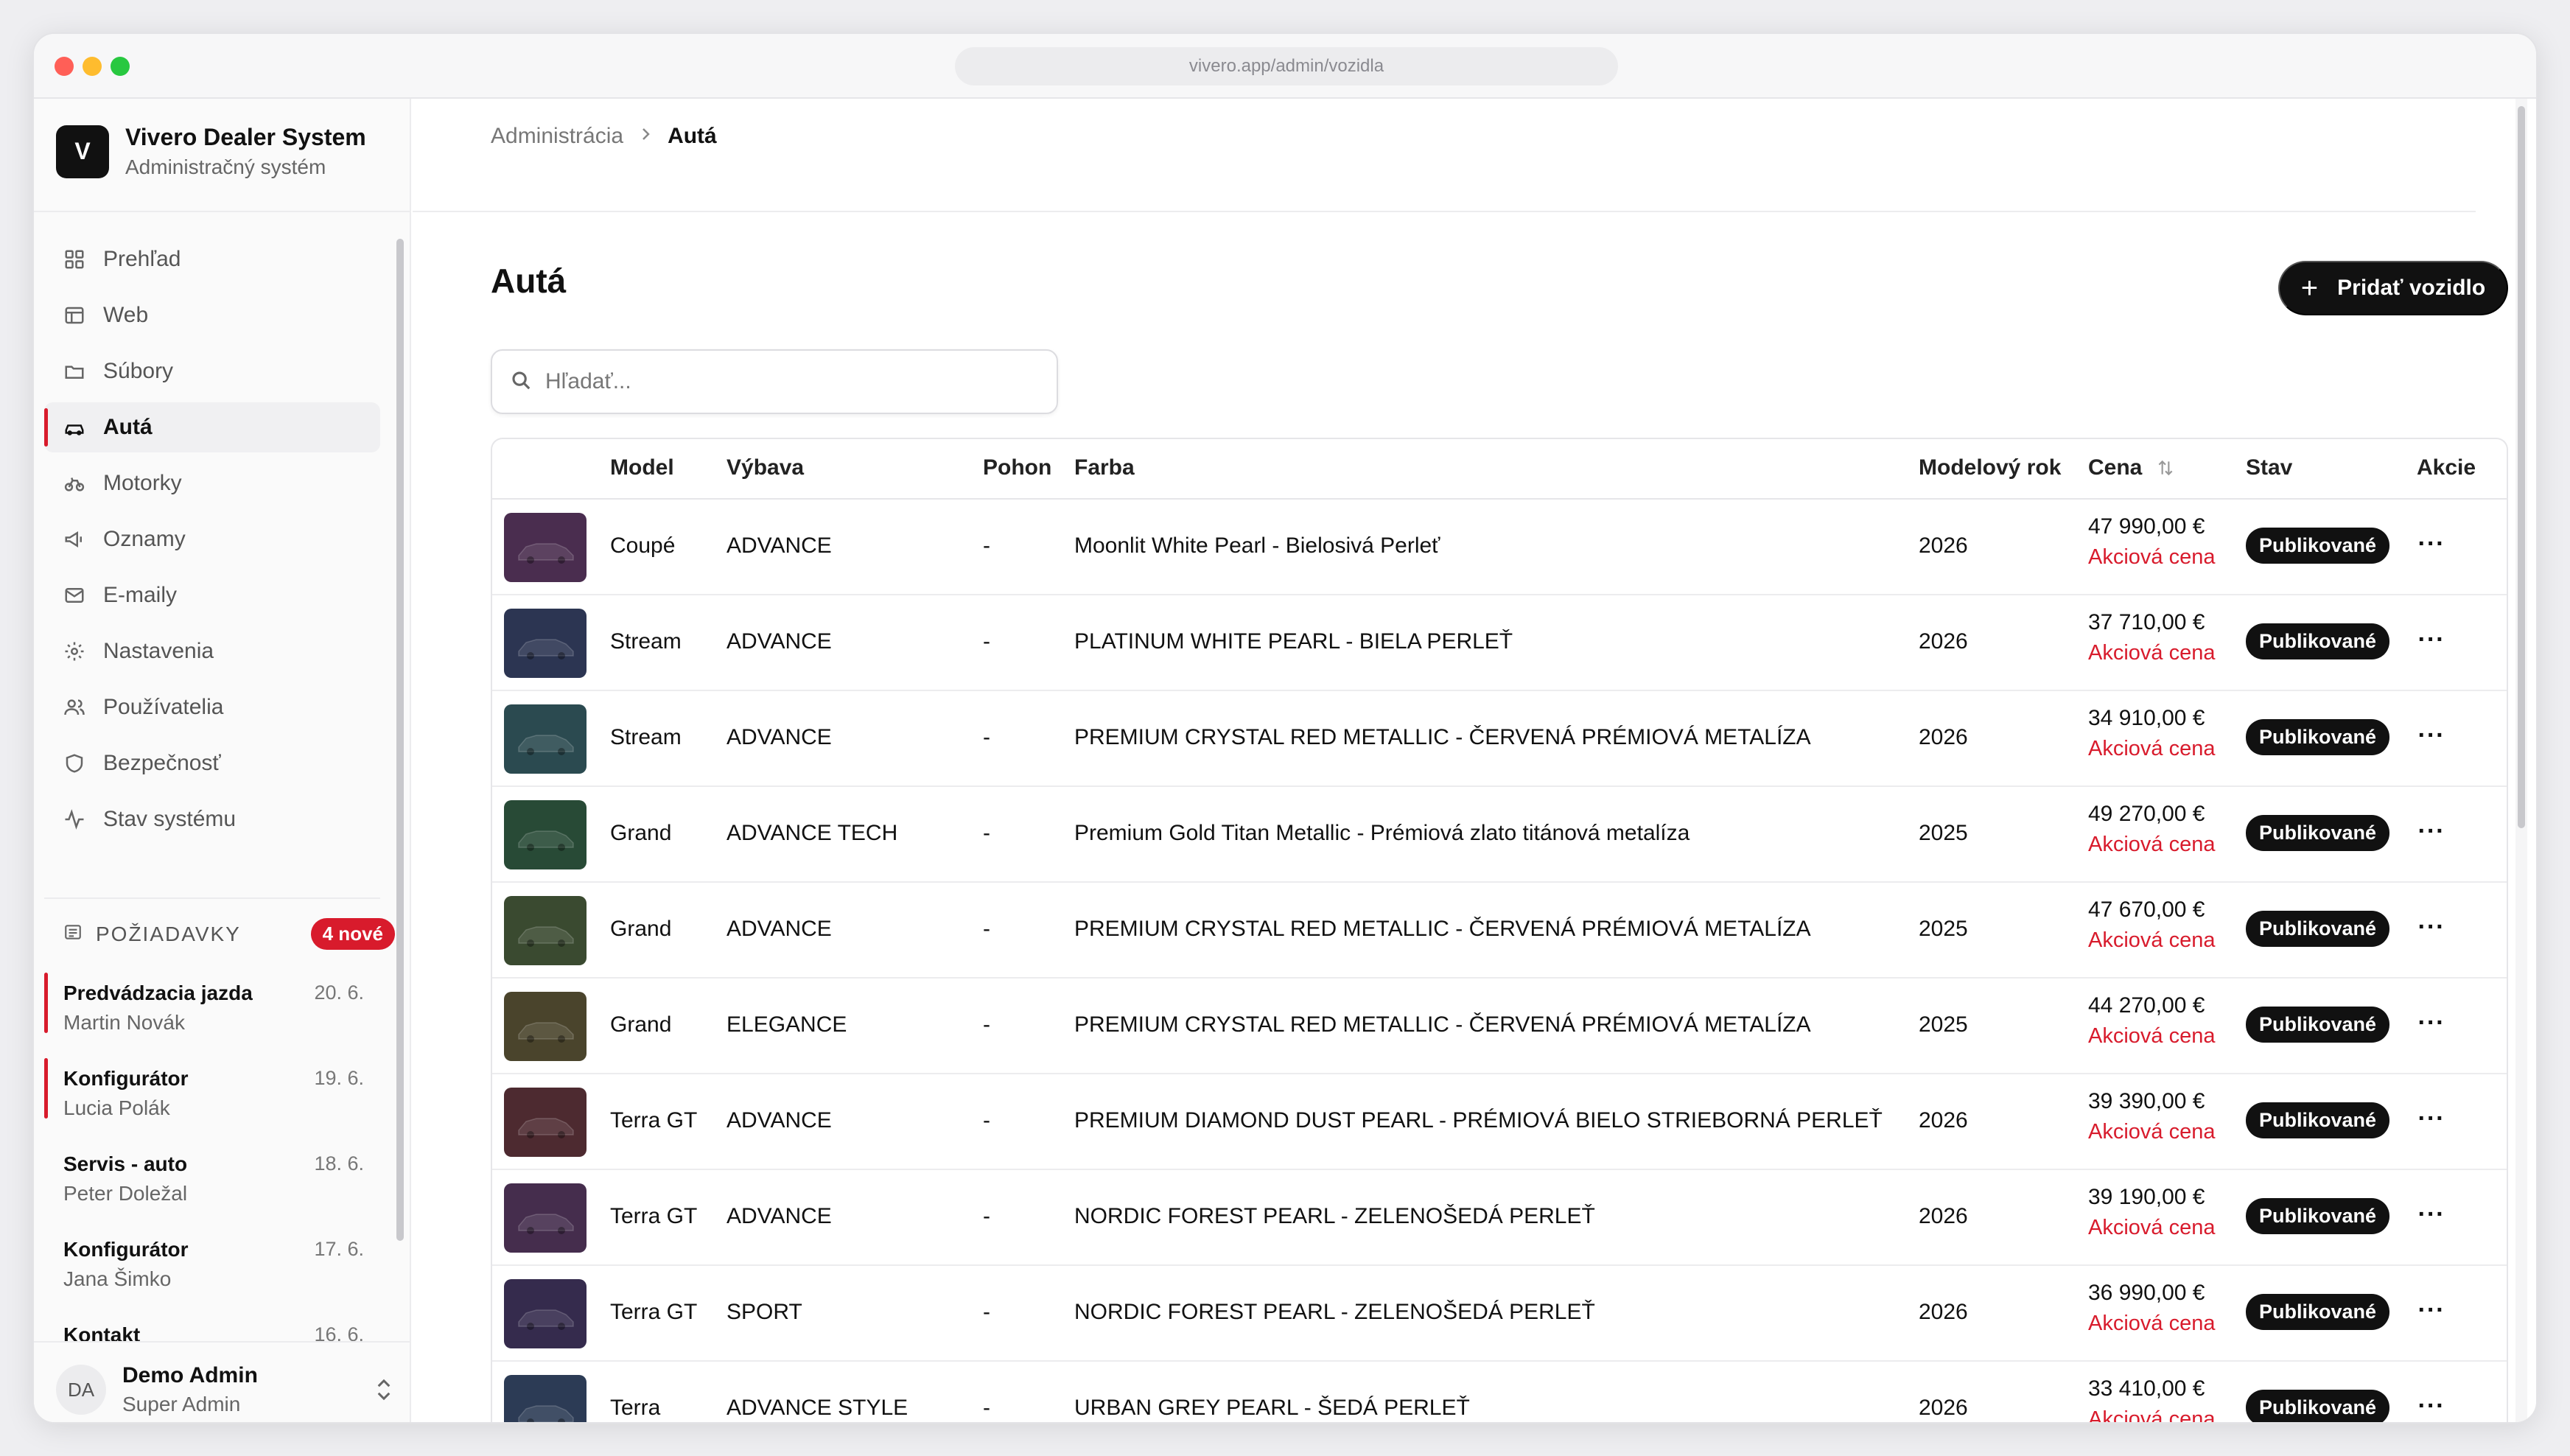 The image size is (2570, 1456). I want to click on scrollbar-thumb, so click(2521, 467).